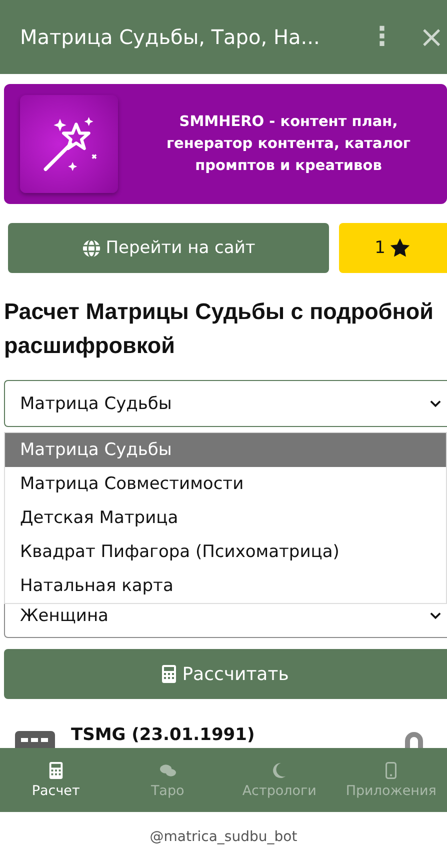 This screenshot has width=447, height=862. I want to click on globe-icon, so click(91, 248).